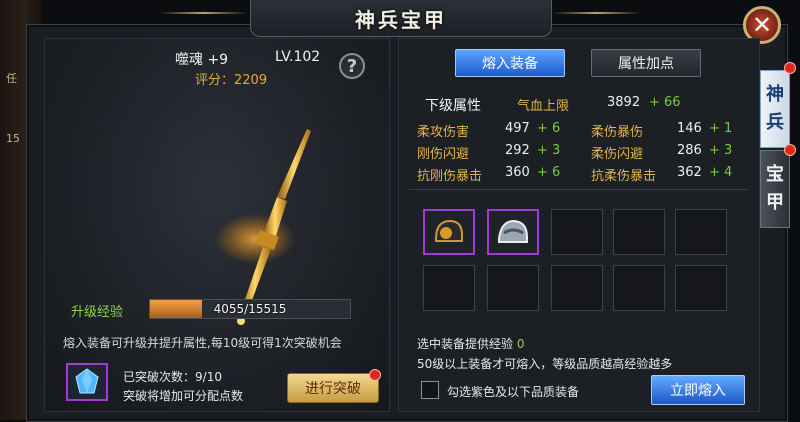 Image resolution: width=800 pixels, height=422 pixels. What do you see at coordinates (689, 172) in the screenshot?
I see `stat-value: 362` at bounding box center [689, 172].